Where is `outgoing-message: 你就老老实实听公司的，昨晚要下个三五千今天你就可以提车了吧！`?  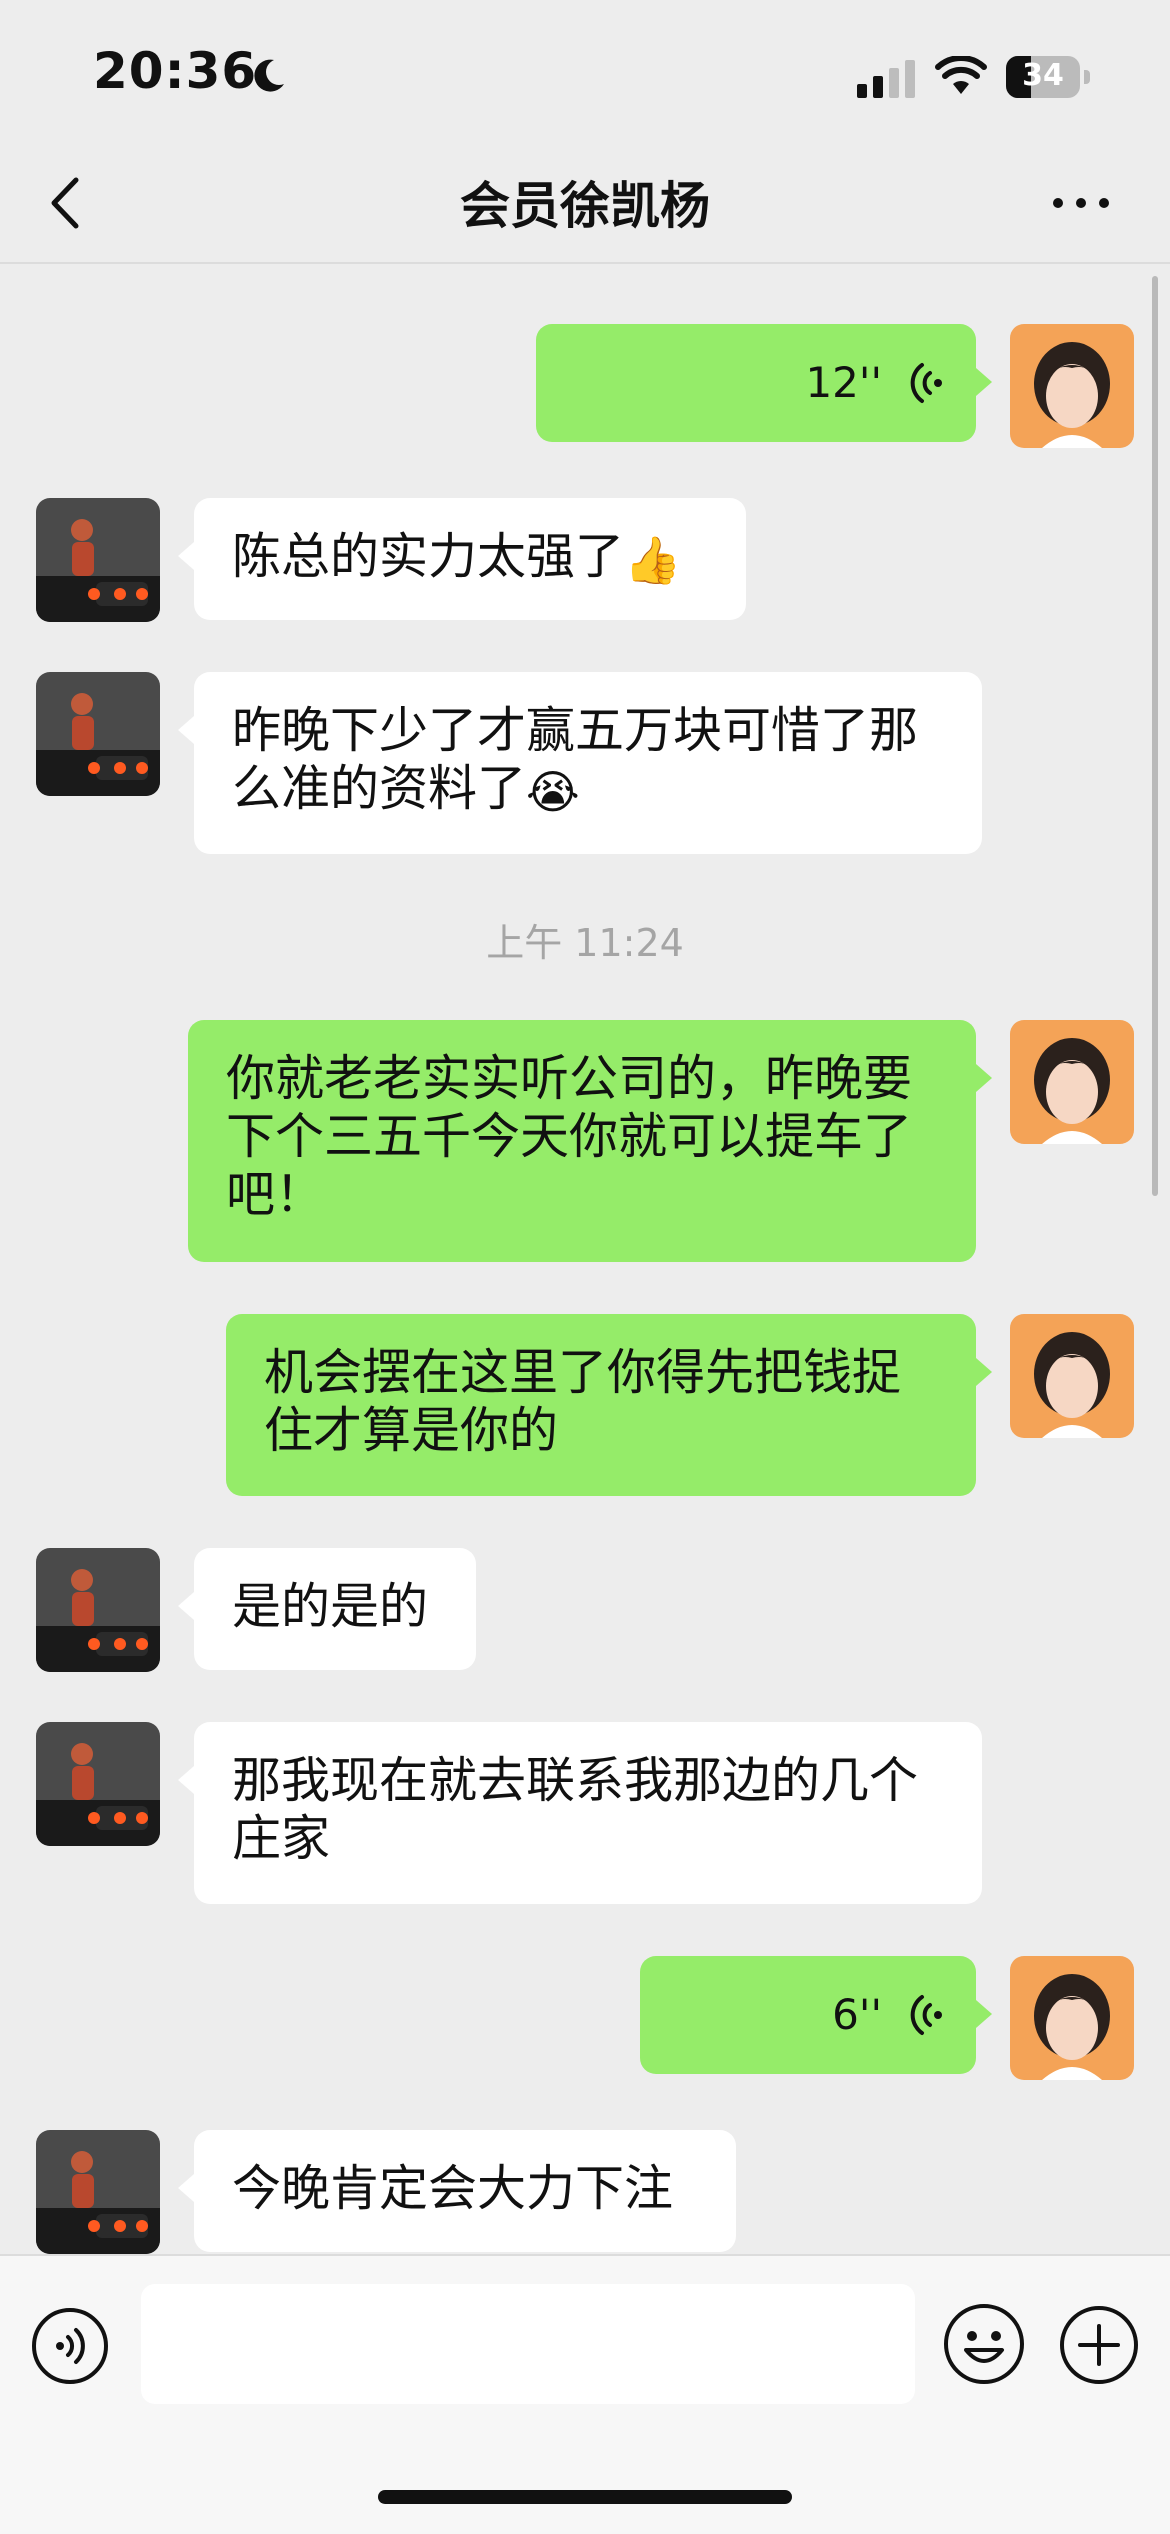 outgoing-message: 你就老老实实听公司的，昨晚要下个三五千今天你就可以提车了吧！ is located at coordinates (590, 1141).